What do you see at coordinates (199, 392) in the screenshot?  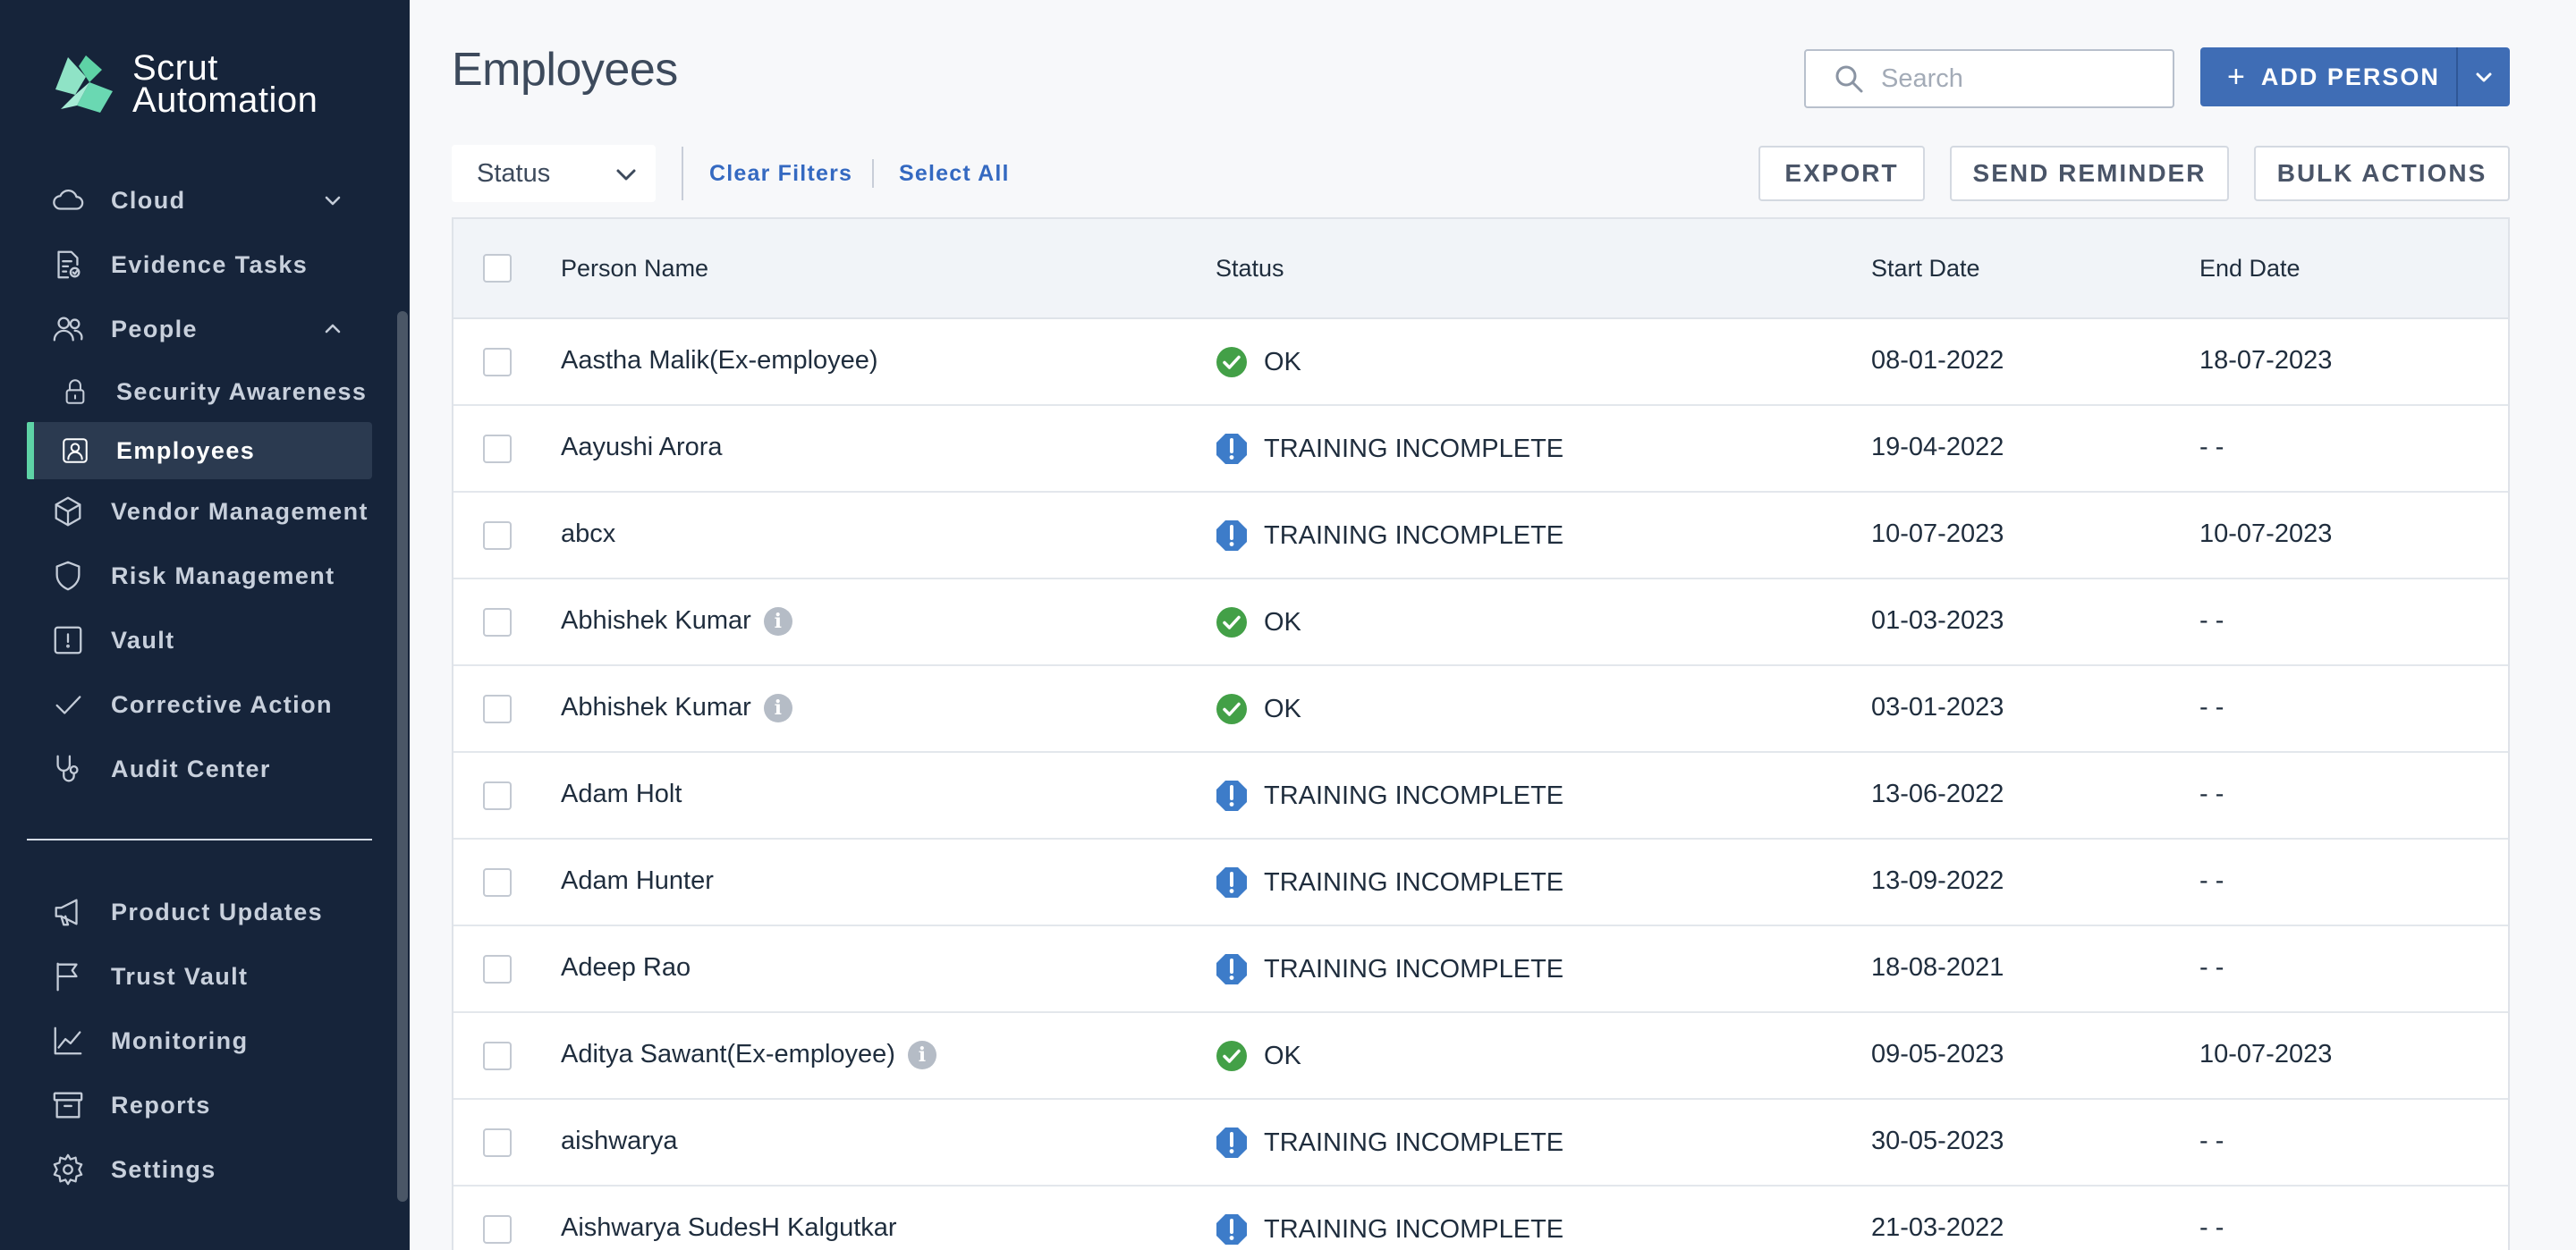 I see `sidebar-item-security-awareness: Security Awareness` at bounding box center [199, 392].